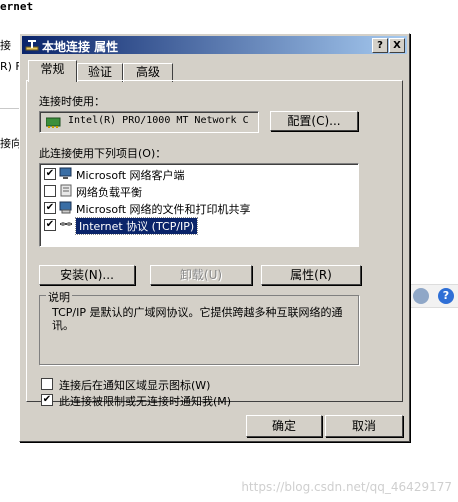 Image resolution: width=458 pixels, height=502 pixels. I want to click on network-client-icon, so click(65, 173).